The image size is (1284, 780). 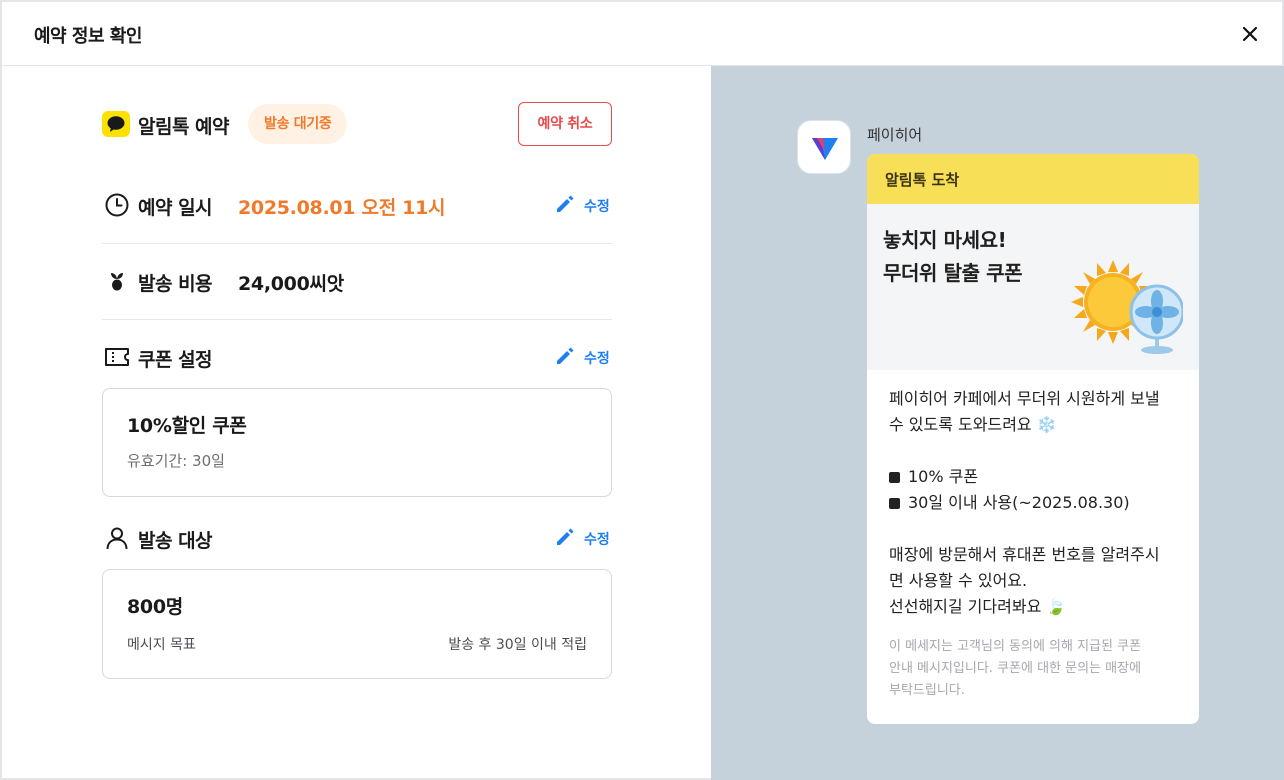 What do you see at coordinates (117, 357) in the screenshot?
I see `coupon-icon` at bounding box center [117, 357].